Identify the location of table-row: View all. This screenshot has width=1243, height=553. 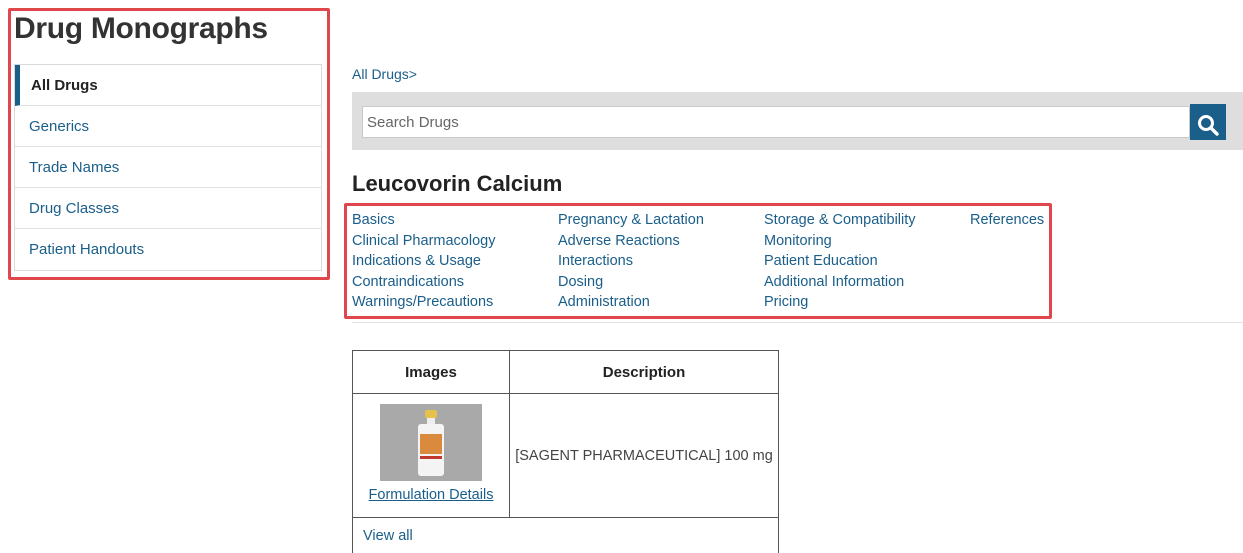
(565, 535).